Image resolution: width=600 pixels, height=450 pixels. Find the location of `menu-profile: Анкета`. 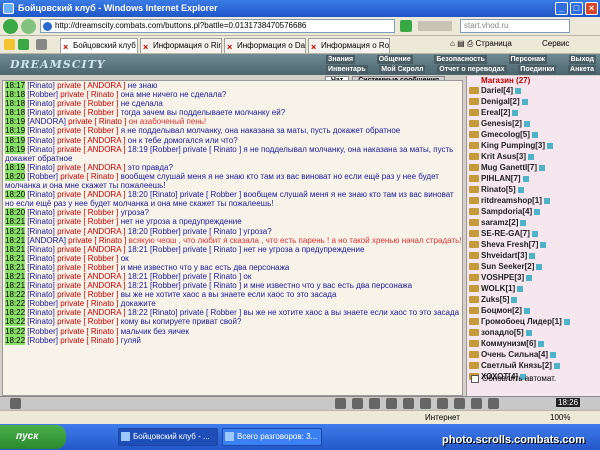

menu-profile: Анкета is located at coordinates (582, 69).